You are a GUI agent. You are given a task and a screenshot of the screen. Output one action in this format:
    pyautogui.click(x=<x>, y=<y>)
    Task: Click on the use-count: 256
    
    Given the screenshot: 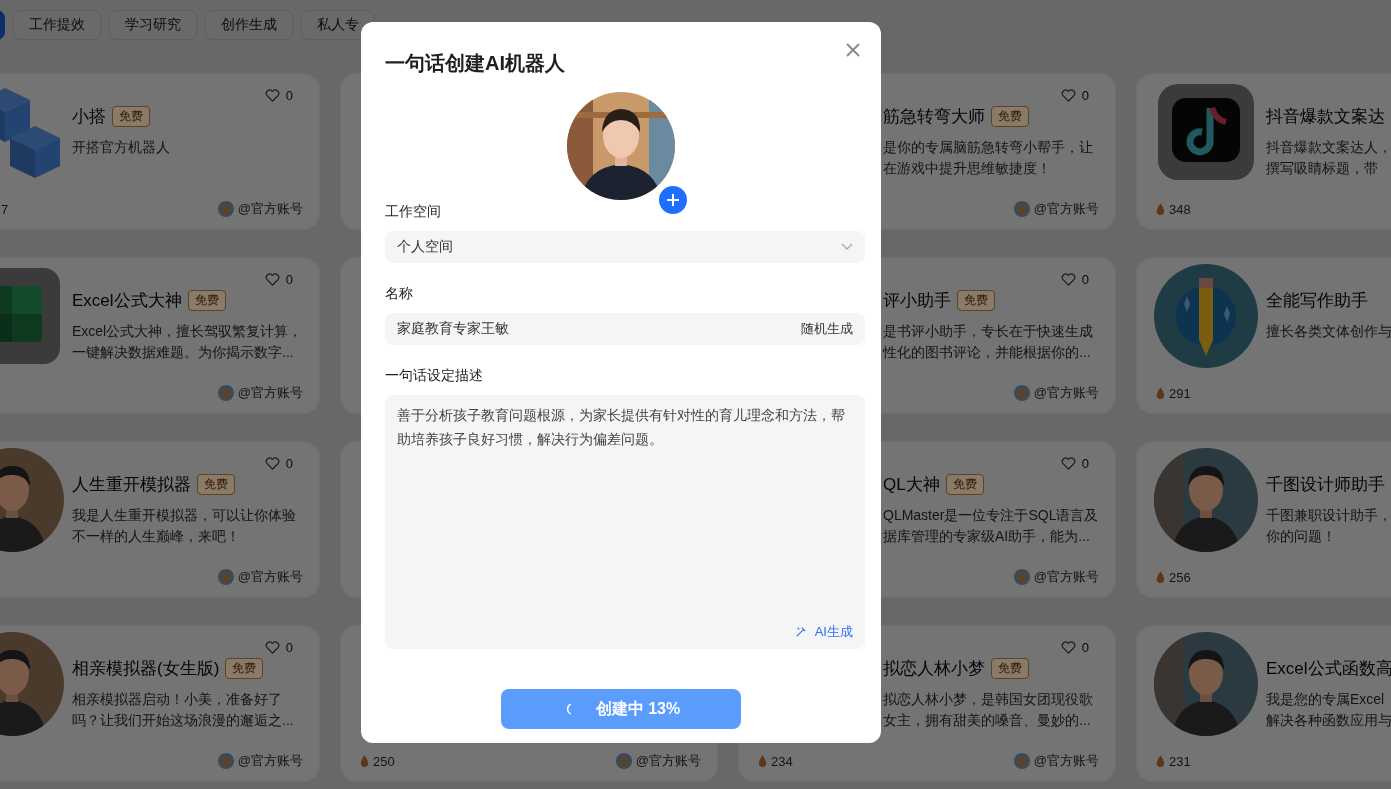 What is the action you would take?
    pyautogui.click(x=1180, y=577)
    